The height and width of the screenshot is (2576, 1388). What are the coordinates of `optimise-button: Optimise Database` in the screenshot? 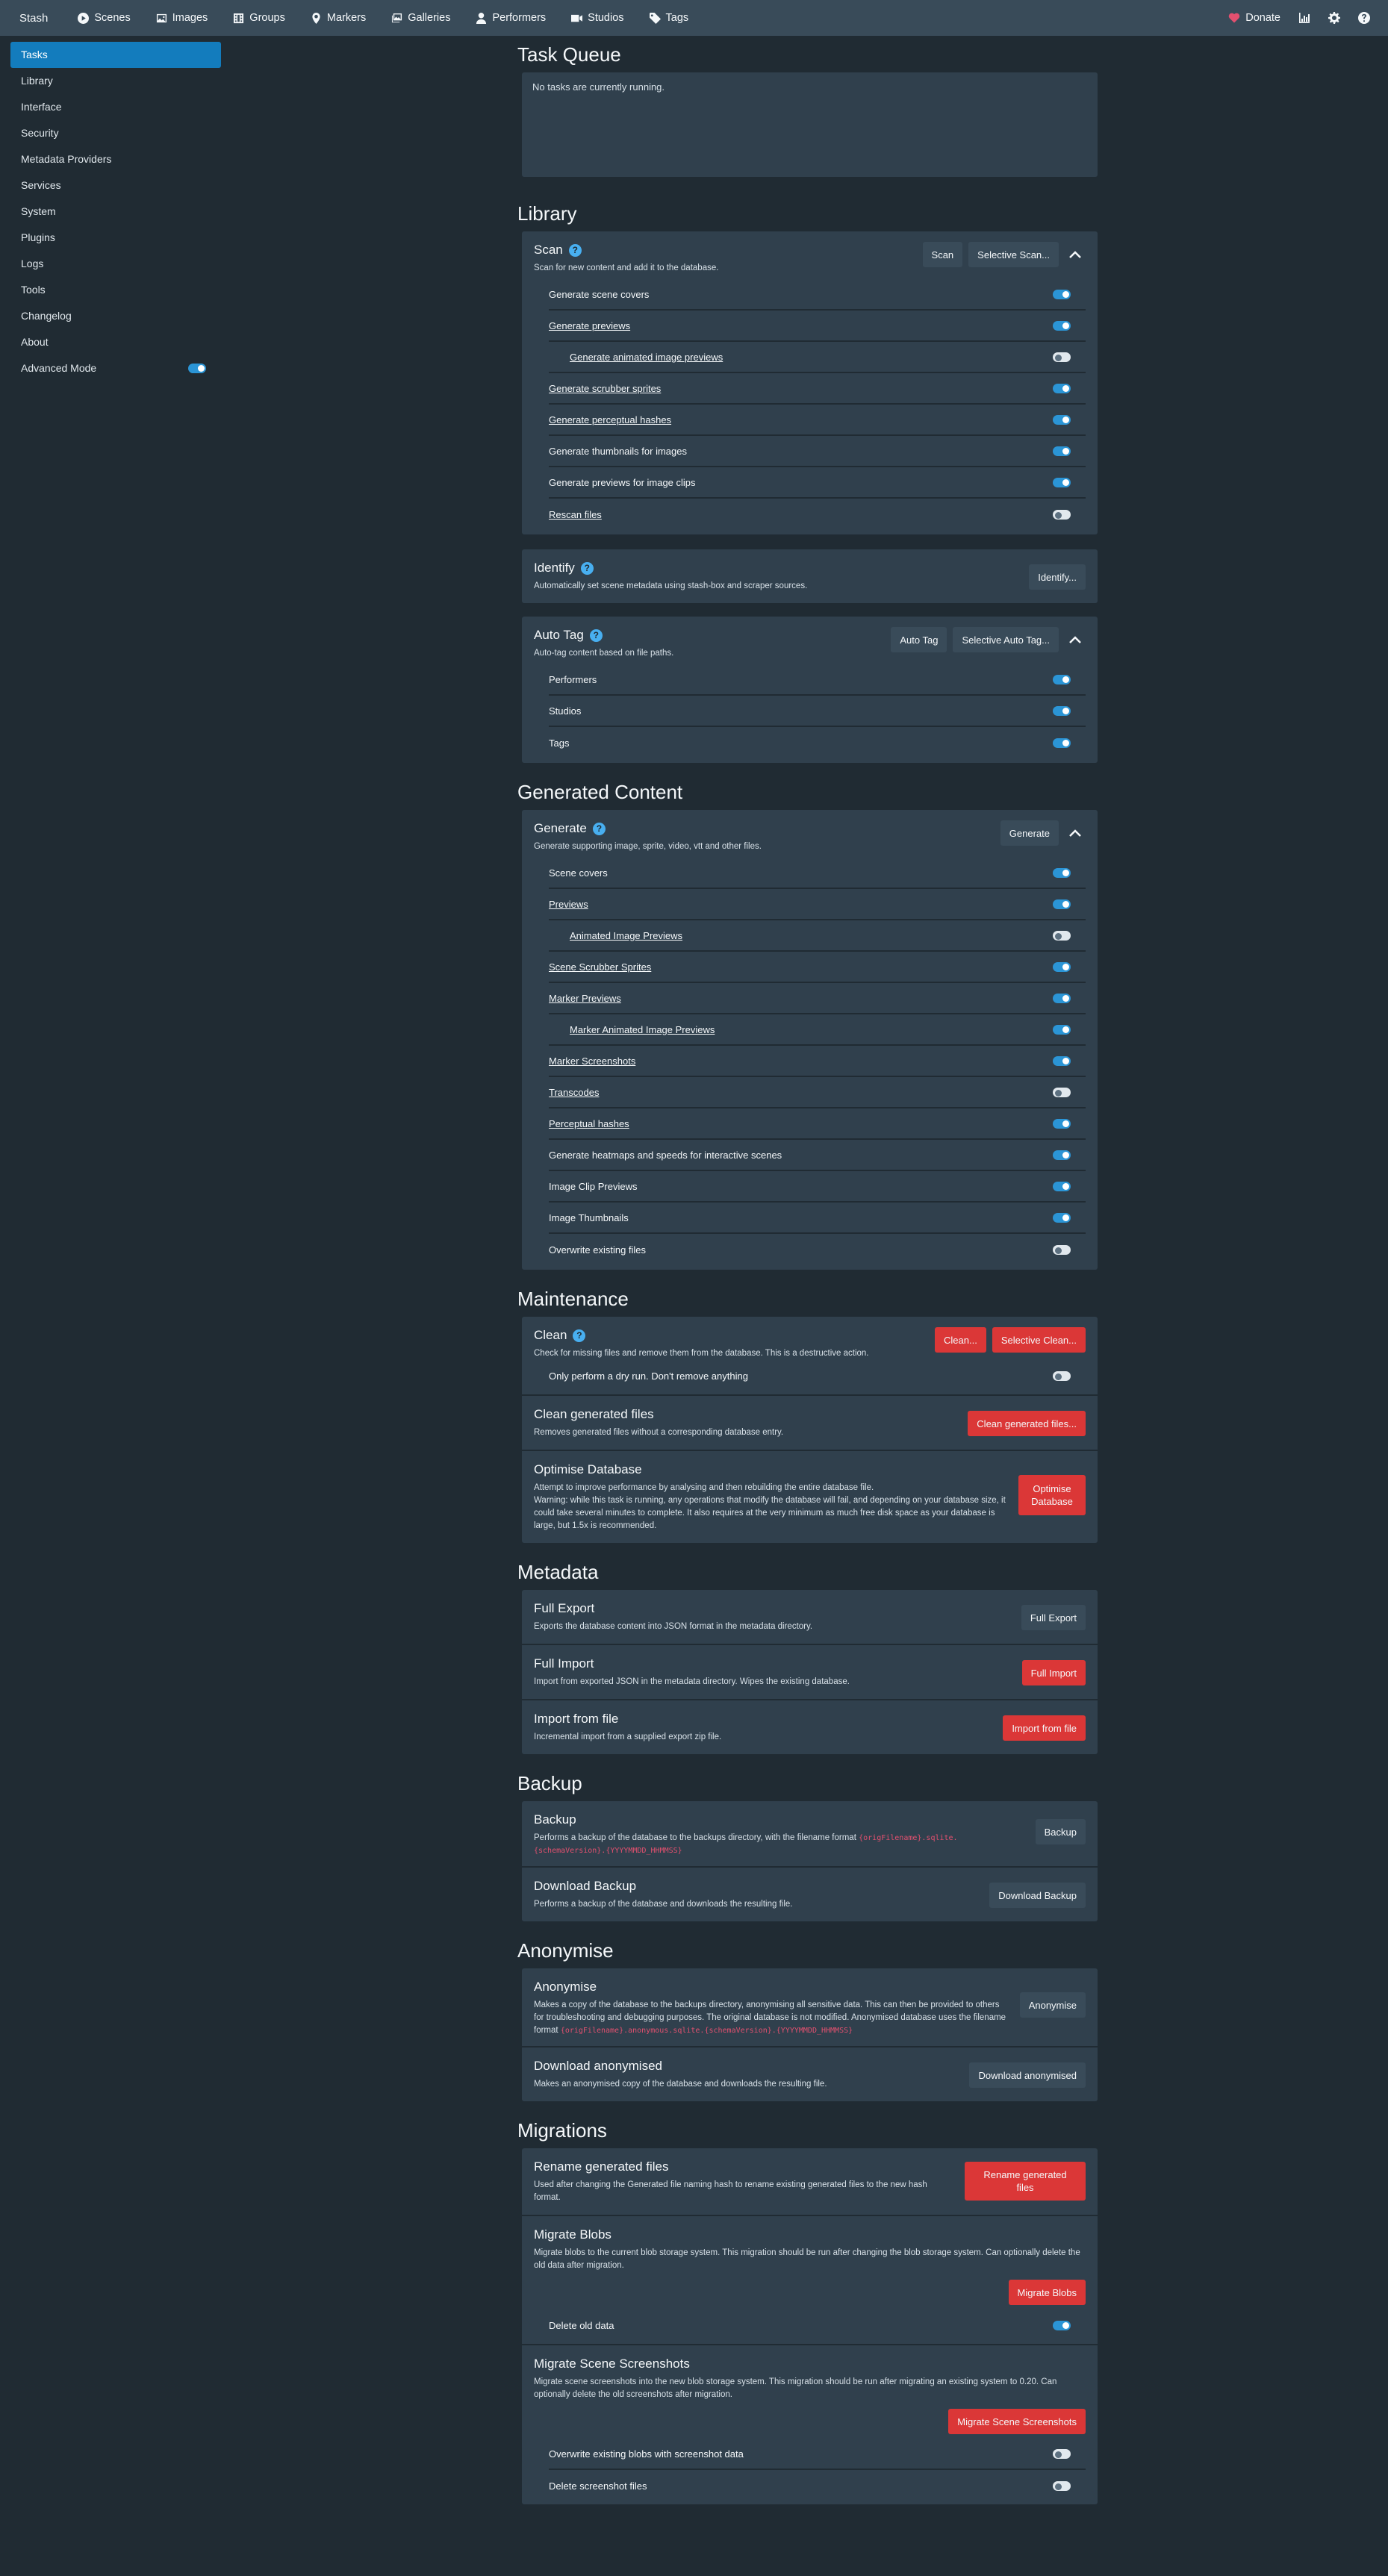 It's located at (1052, 1495).